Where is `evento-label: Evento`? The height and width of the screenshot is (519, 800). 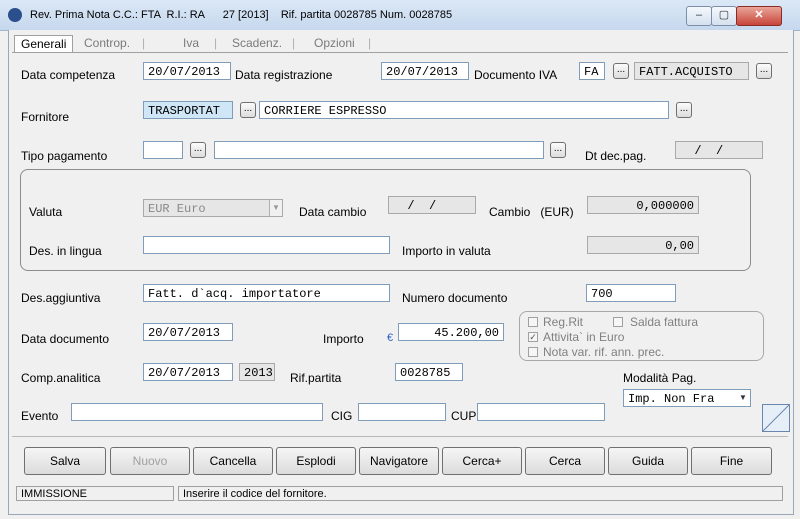 evento-label: Evento is located at coordinates (40, 416).